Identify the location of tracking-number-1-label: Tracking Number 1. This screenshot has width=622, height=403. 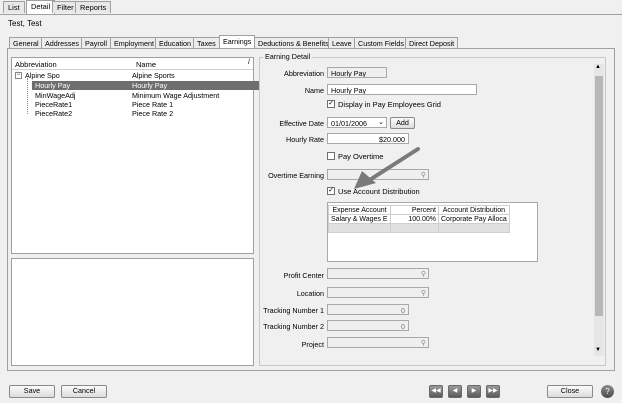
(293, 310).